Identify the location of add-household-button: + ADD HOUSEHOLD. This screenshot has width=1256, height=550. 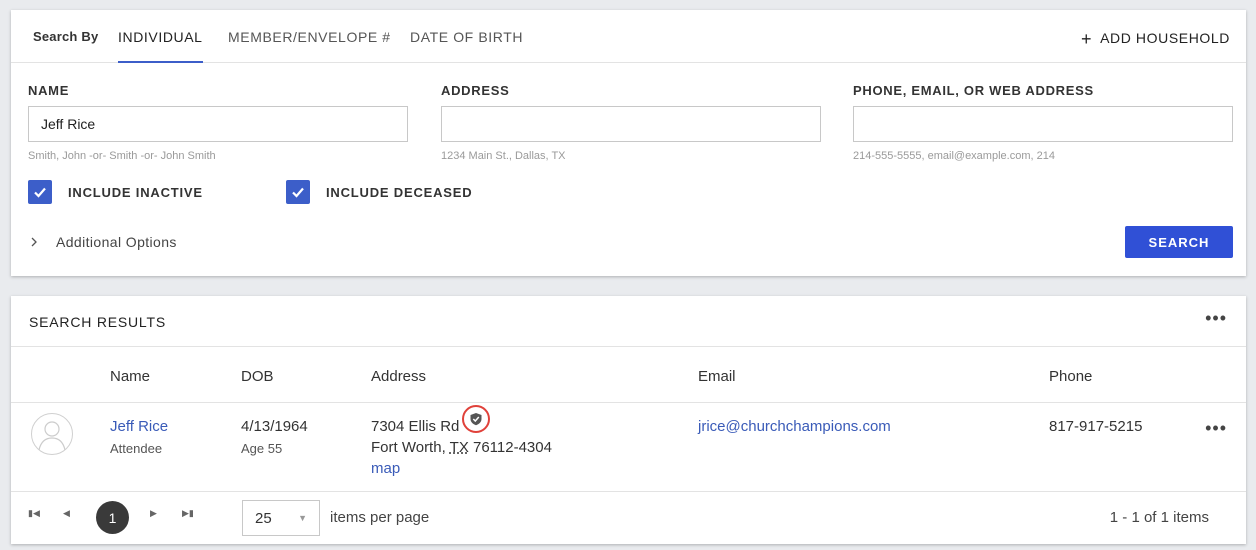
(1155, 39).